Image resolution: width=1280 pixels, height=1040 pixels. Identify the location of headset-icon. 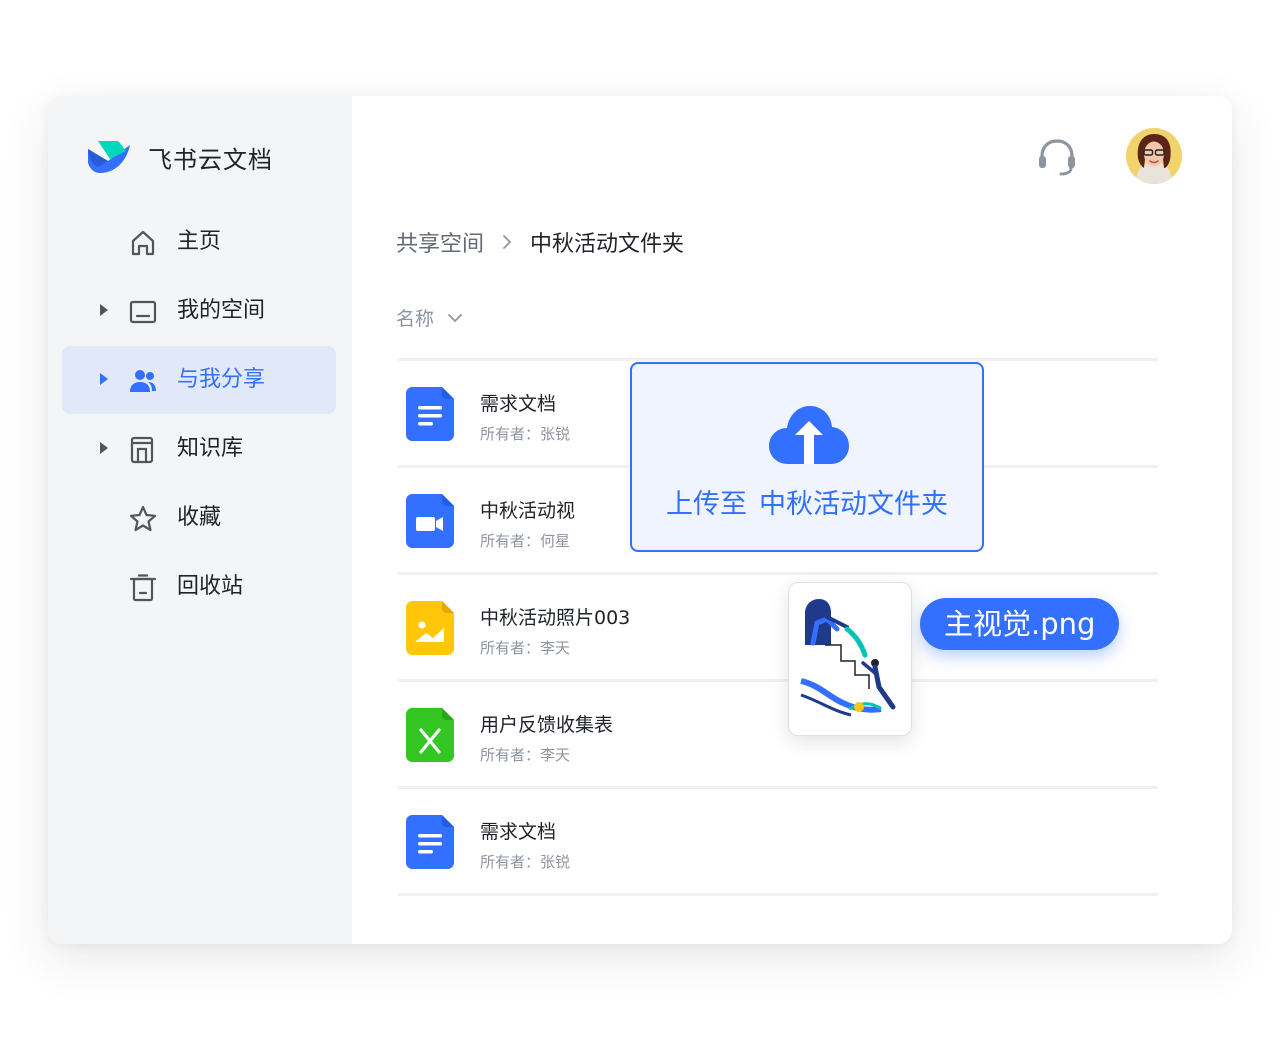
(1057, 157).